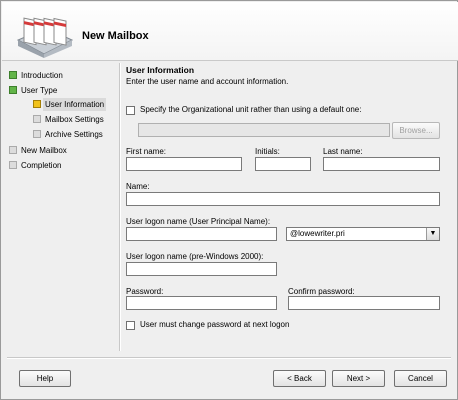 The width and height of the screenshot is (458, 400). I want to click on footer-divider-highlight, so click(229, 358).